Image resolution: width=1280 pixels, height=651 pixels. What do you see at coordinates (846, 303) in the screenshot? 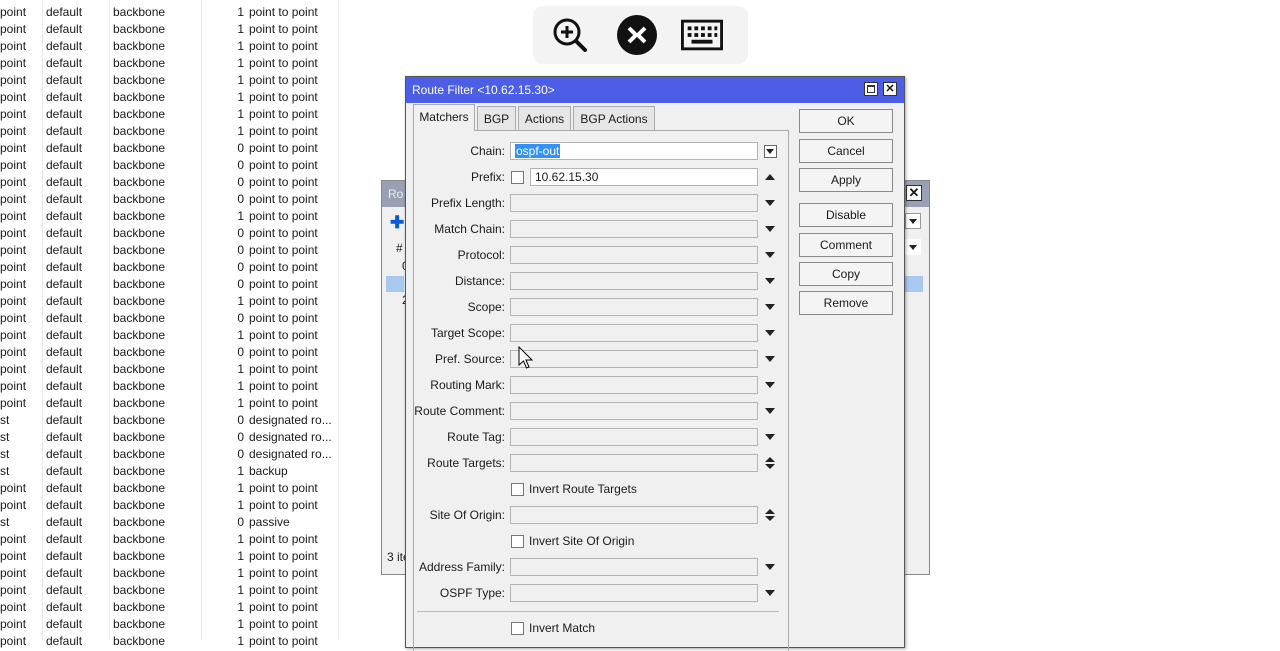
I see `remove-button: Remove` at bounding box center [846, 303].